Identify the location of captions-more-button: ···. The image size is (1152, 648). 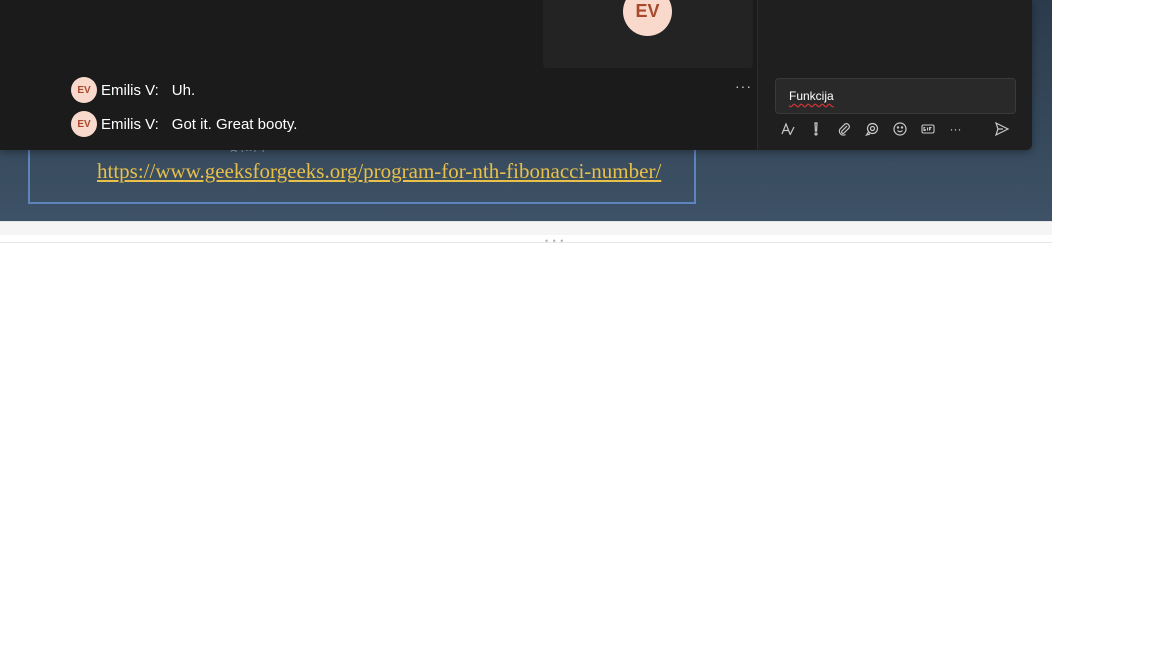
(743, 86).